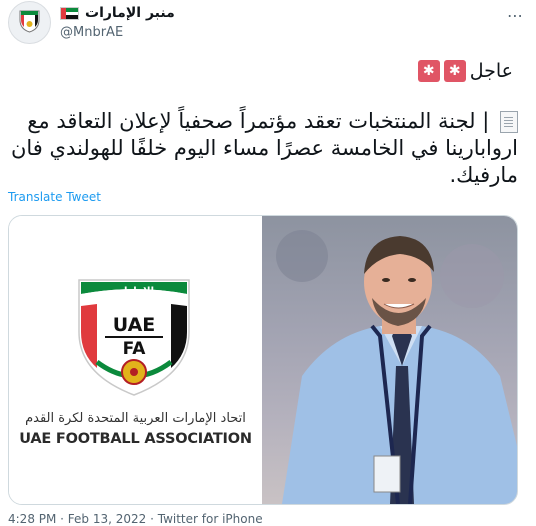 Image resolution: width=536 pixels, height=526 pixels. I want to click on urgent-header: عاجل ✱ ✱, so click(465, 71).